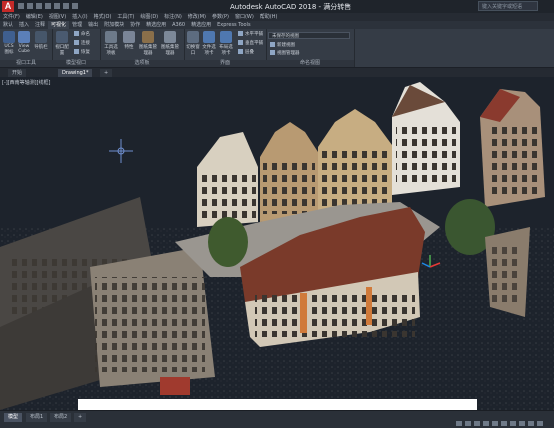  What do you see at coordinates (209, 43) in the screenshot?
I see `file-tabs-button: 文件选项卡` at bounding box center [209, 43].